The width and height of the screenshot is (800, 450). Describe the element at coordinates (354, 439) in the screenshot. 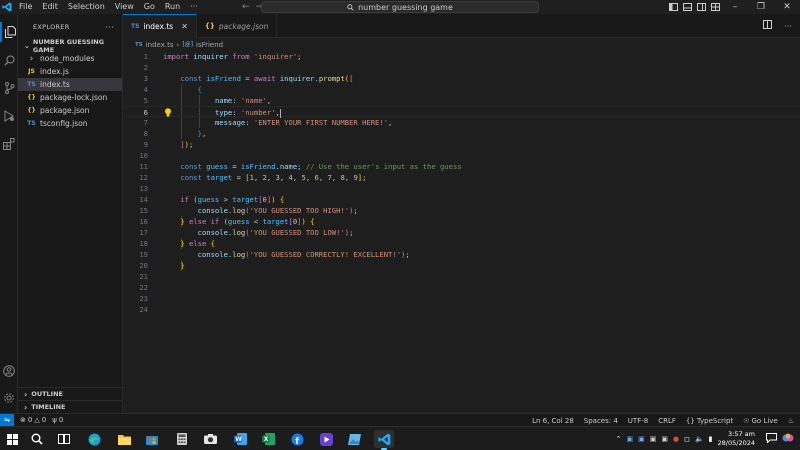

I see `photos-app-icon` at that location.